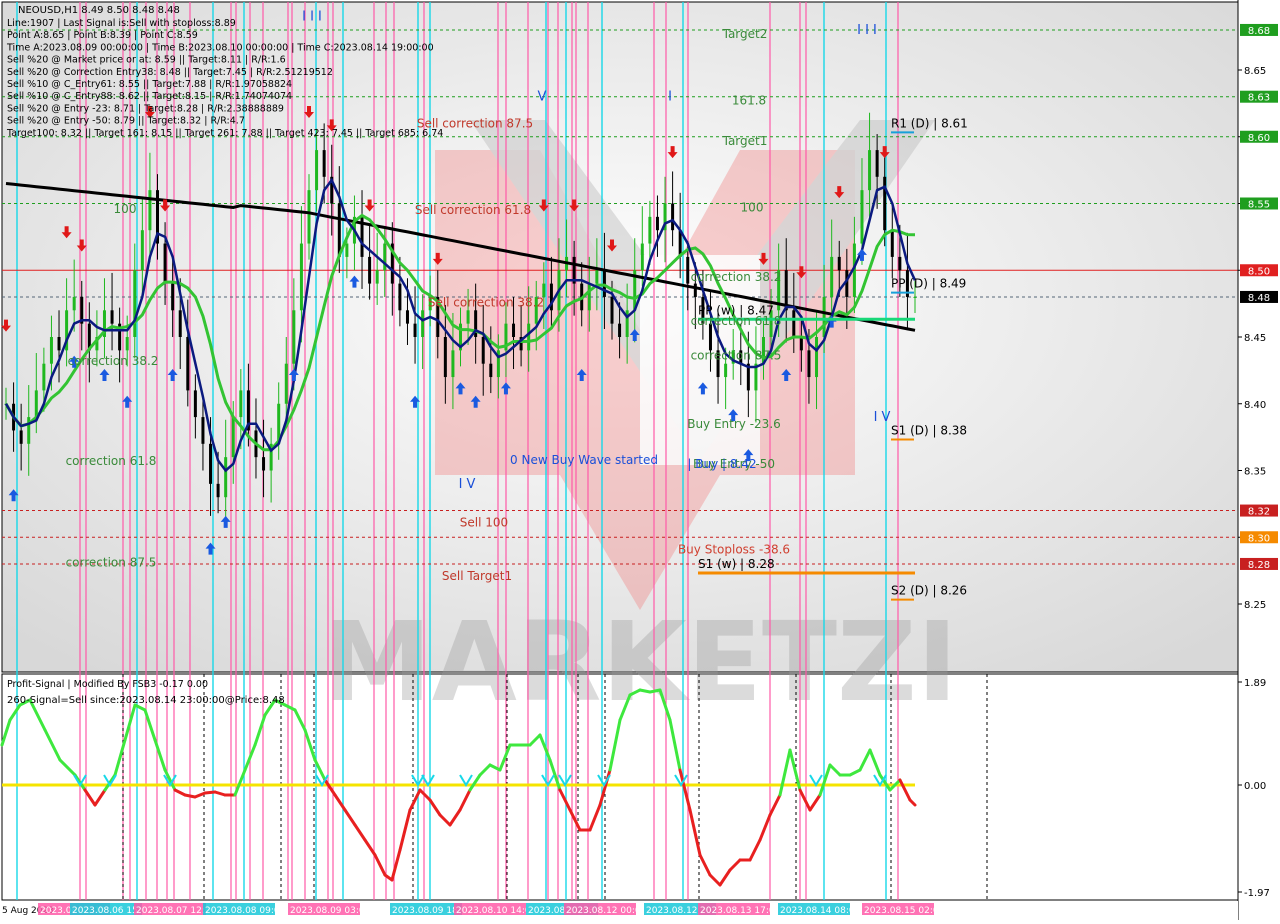 This screenshot has height=924, width=1280. What do you see at coordinates (99, 10) in the screenshot?
I see `symbol-line: NEOUSD,H1 8.49 8.50 8.48 8.48` at bounding box center [99, 10].